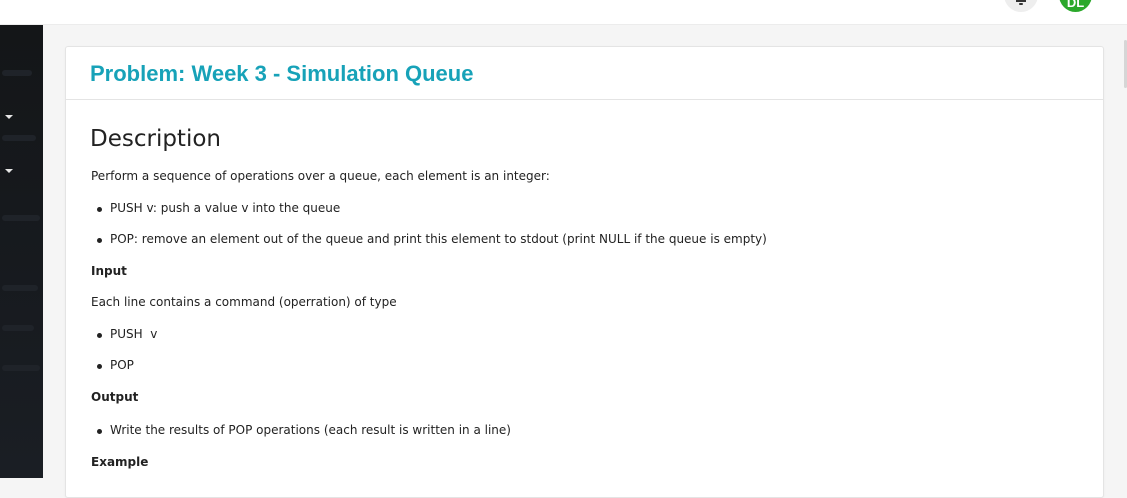  Describe the element at coordinates (115, 397) in the screenshot. I see `output-label: Output` at that location.